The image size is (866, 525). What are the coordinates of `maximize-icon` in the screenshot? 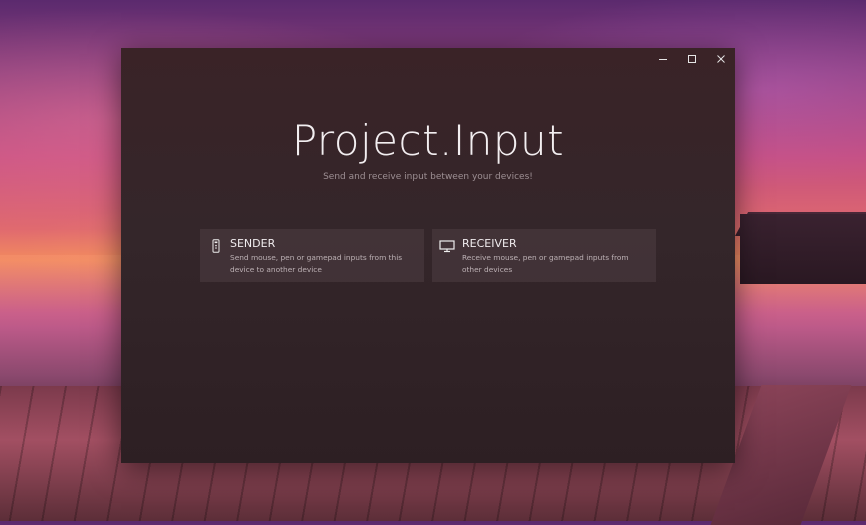 It's located at (691, 59).